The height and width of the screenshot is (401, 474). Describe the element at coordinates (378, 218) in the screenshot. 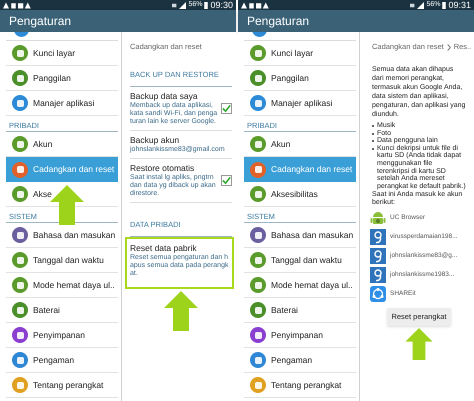

I see `android-icon` at that location.